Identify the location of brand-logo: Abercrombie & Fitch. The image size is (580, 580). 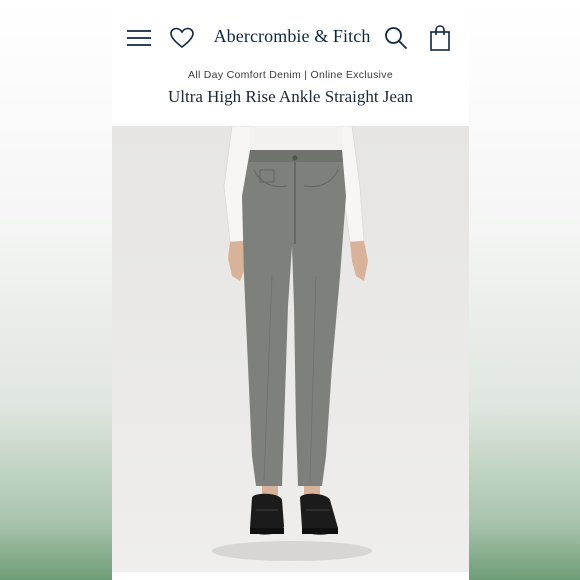
(292, 36).